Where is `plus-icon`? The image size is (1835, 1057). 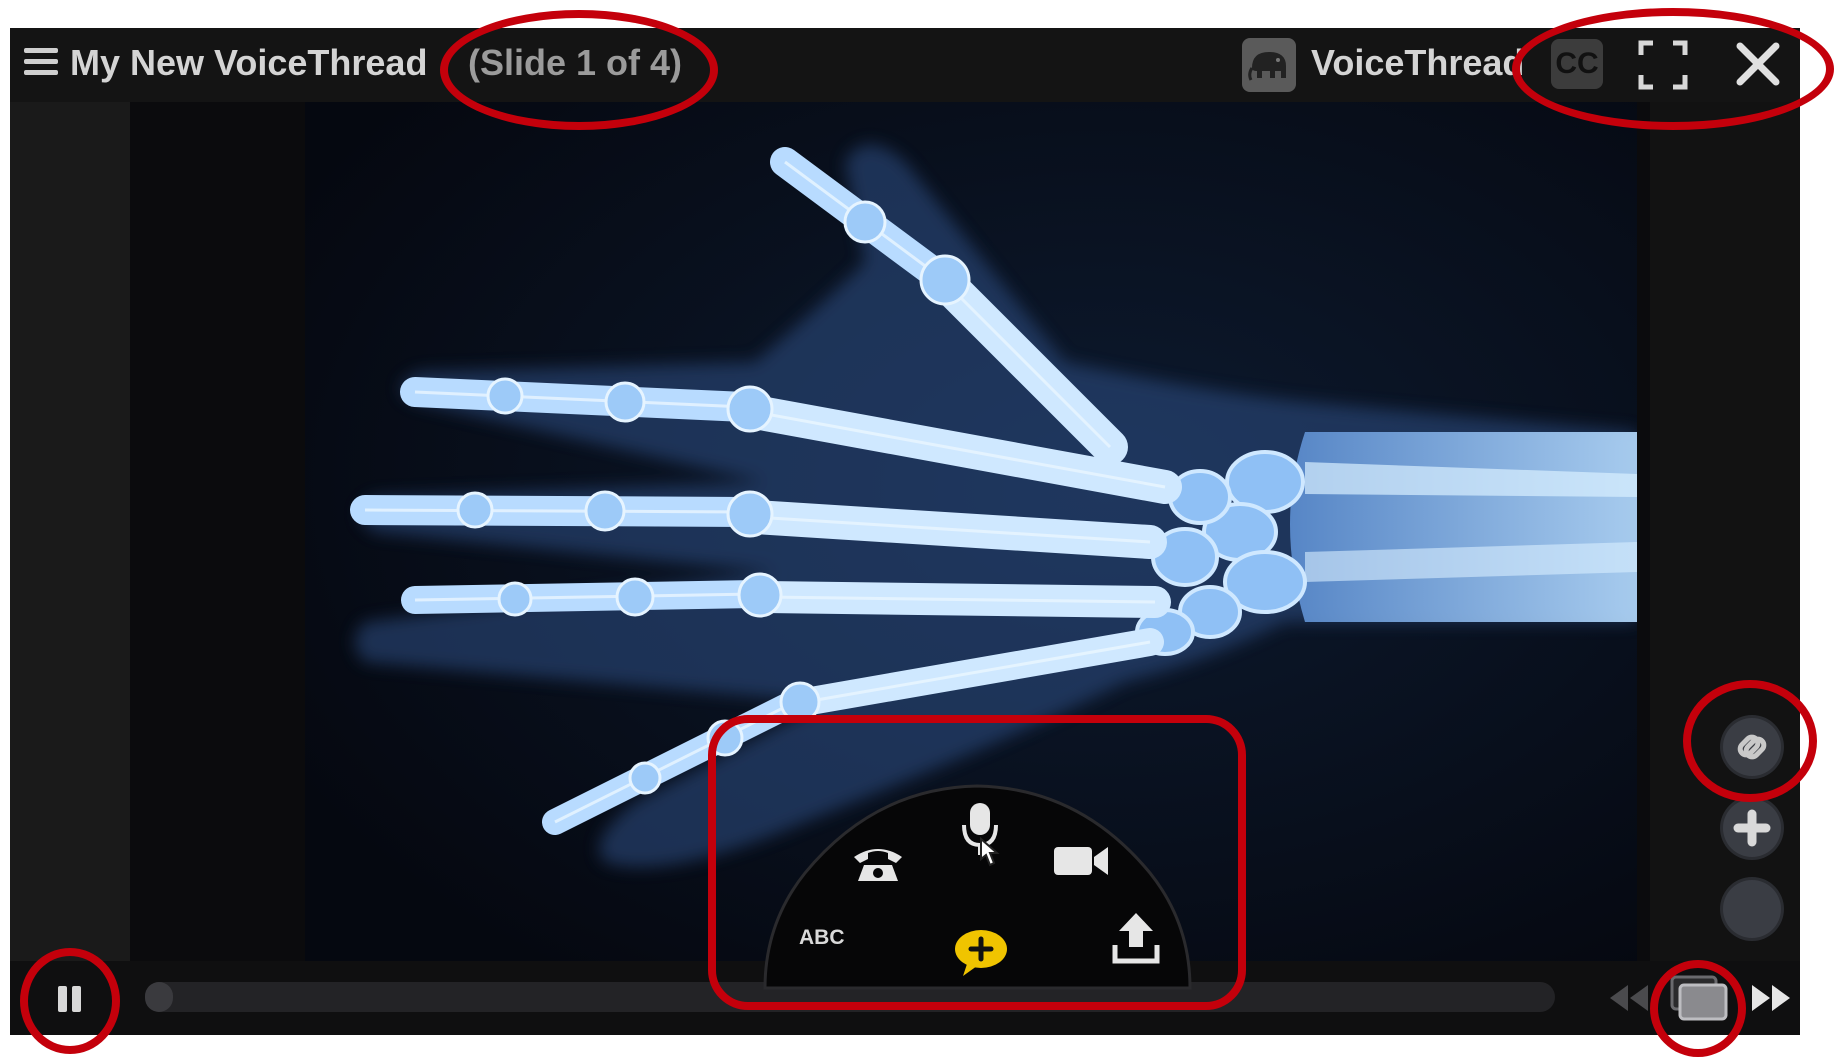
plus-icon is located at coordinates (1752, 828).